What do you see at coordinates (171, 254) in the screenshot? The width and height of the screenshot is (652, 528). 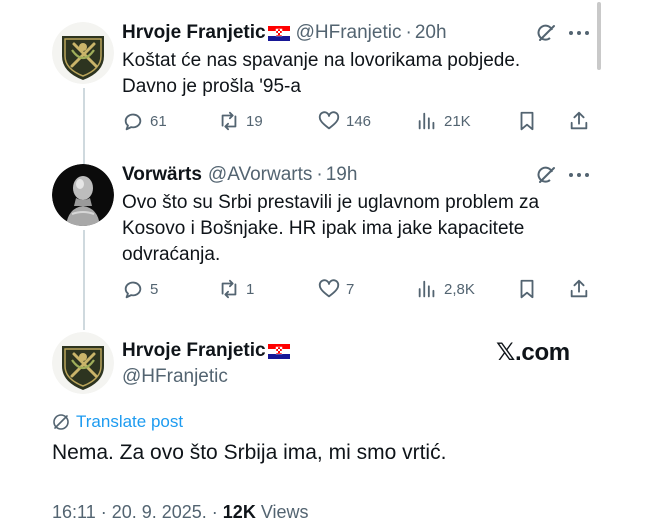 I see `tweet-text-line: odvraćanja.` at bounding box center [171, 254].